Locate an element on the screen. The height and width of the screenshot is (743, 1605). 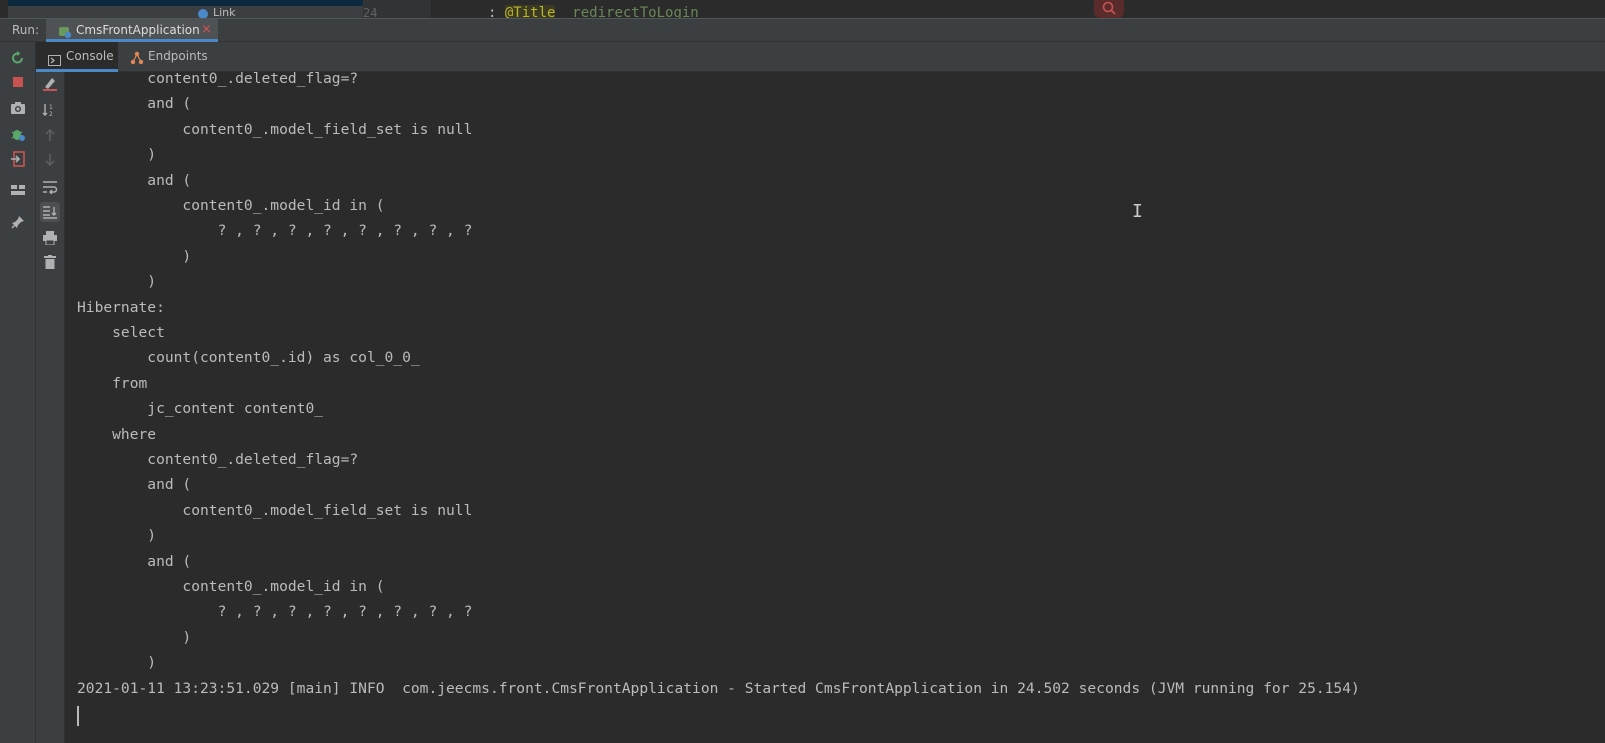
run-toolwindow-header: Run: CmsFrontApplication × is located at coordinates (802, 30).